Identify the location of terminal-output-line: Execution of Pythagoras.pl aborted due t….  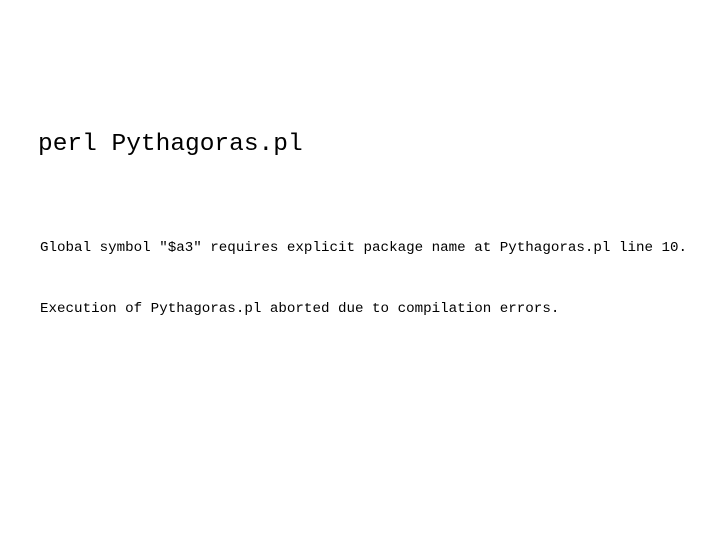
(300, 309).